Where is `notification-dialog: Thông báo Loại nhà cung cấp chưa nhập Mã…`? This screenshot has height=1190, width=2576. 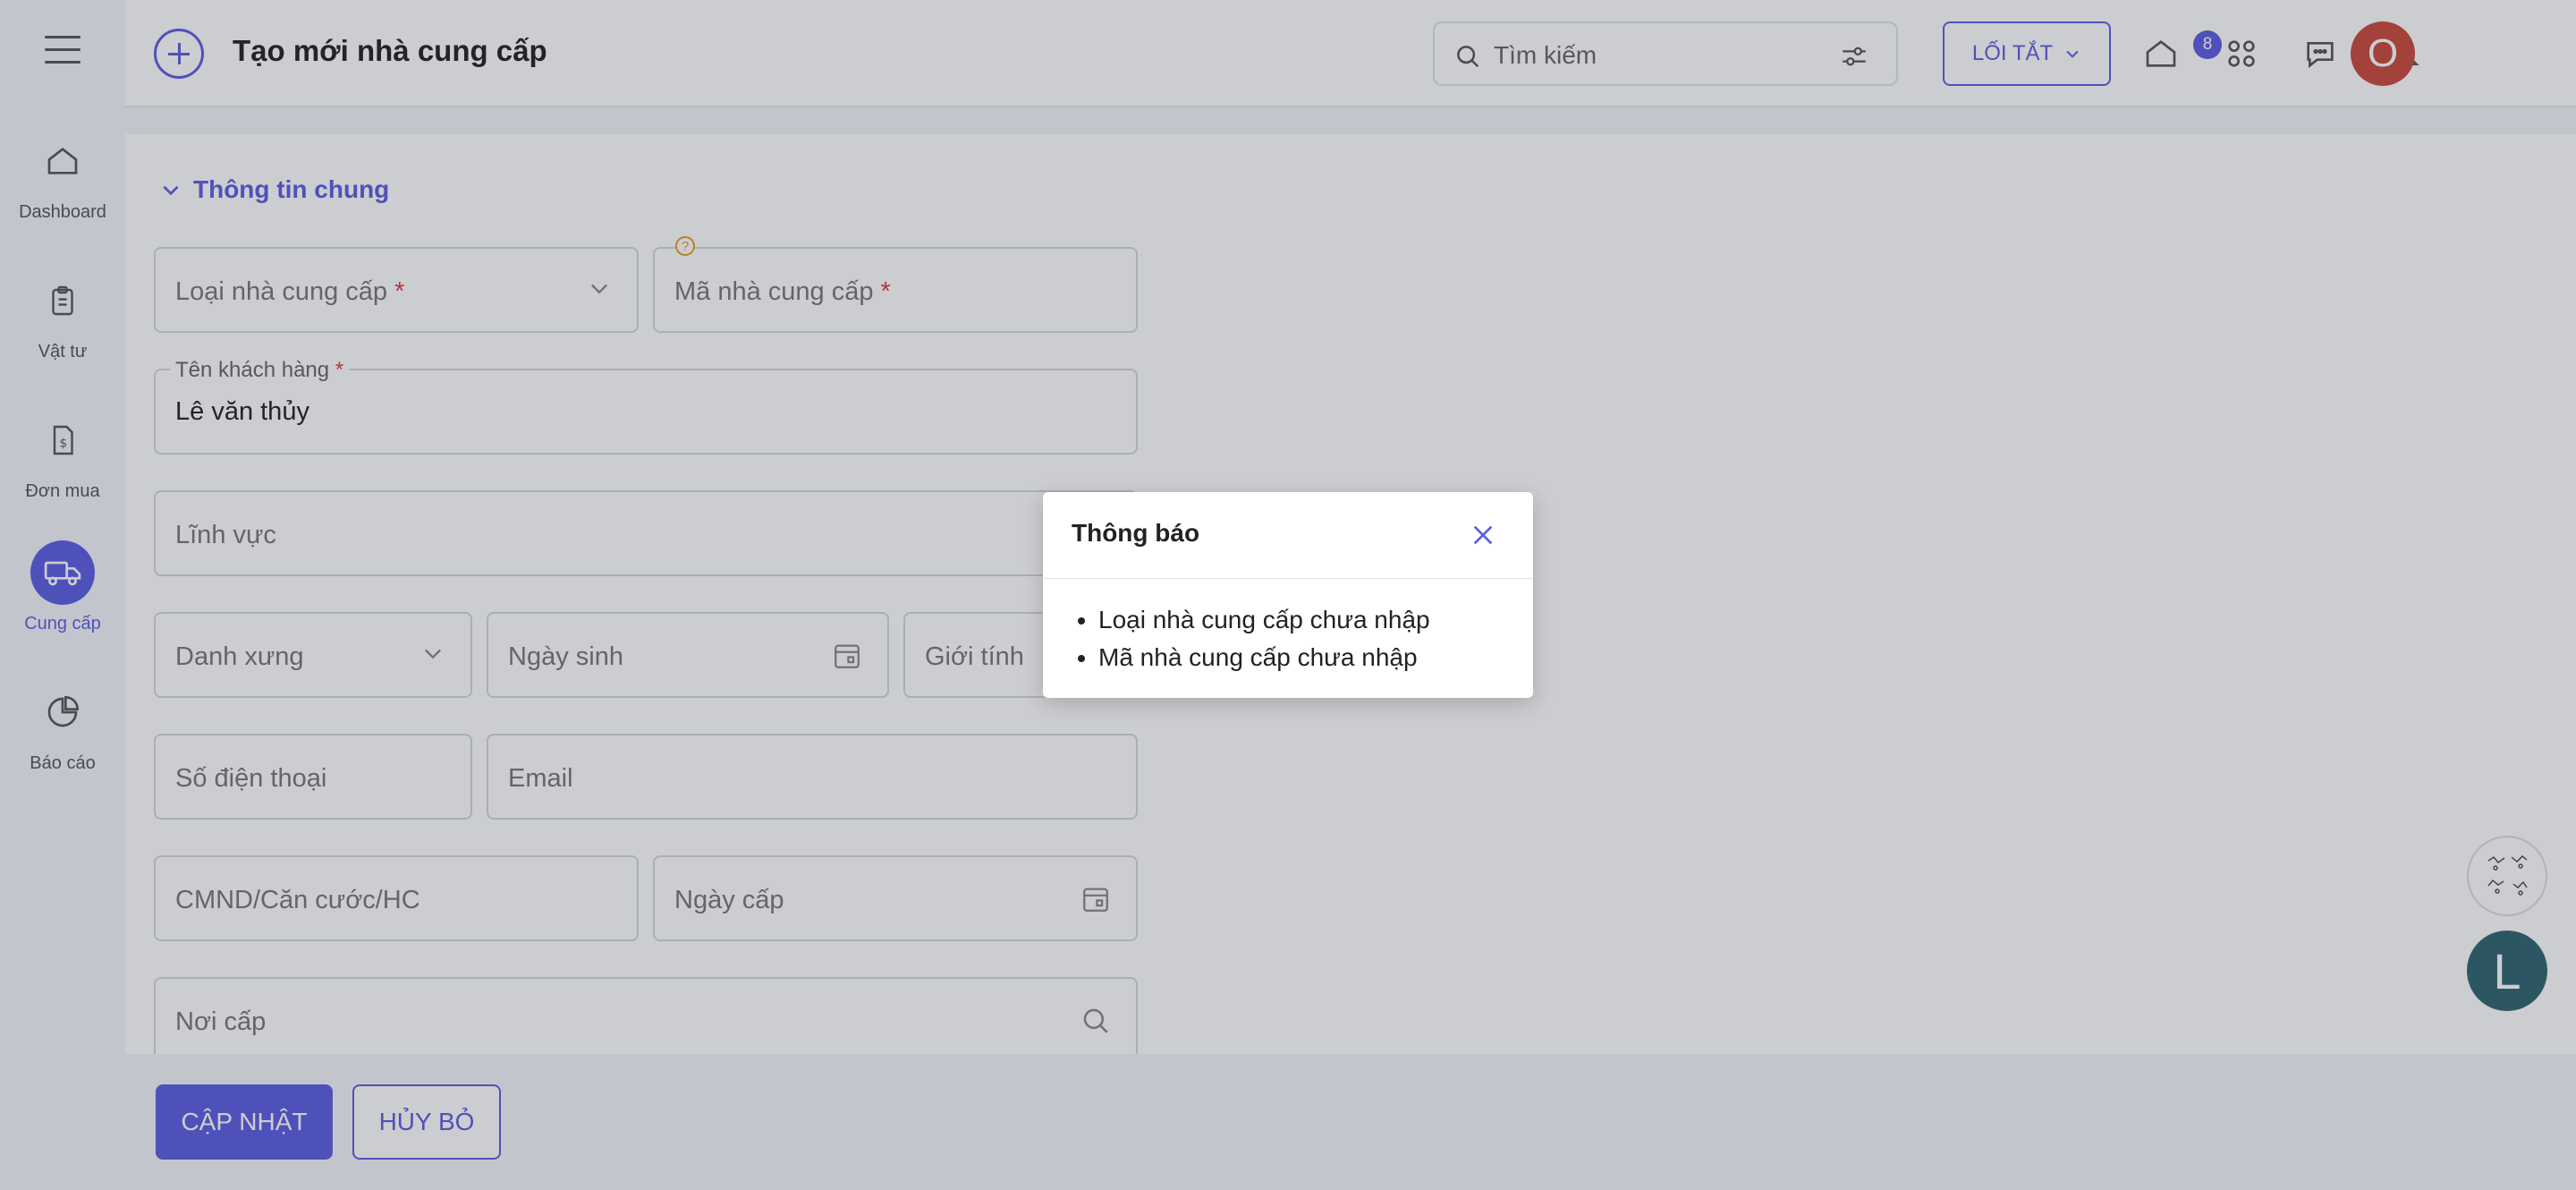
notification-dialog: Thông báo Loại nhà cung cấp chưa nhập Mã… is located at coordinates (1288, 595).